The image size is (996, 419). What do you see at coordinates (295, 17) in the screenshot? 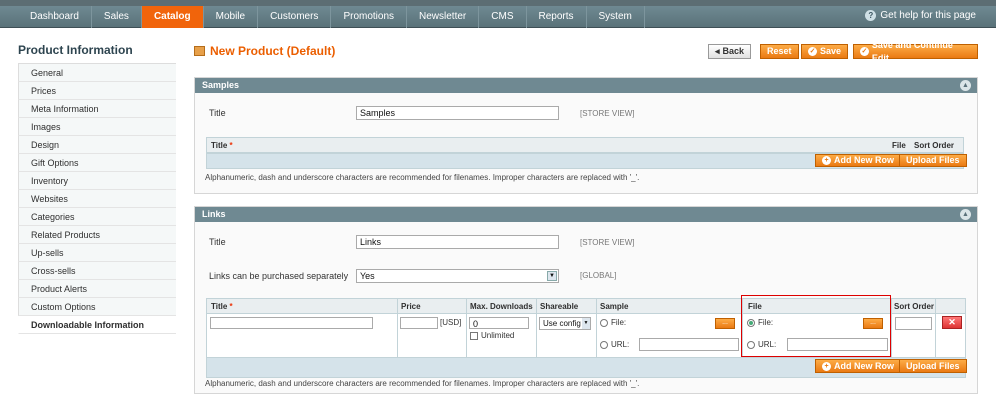
I see `nav-item-customers: Customers` at bounding box center [295, 17].